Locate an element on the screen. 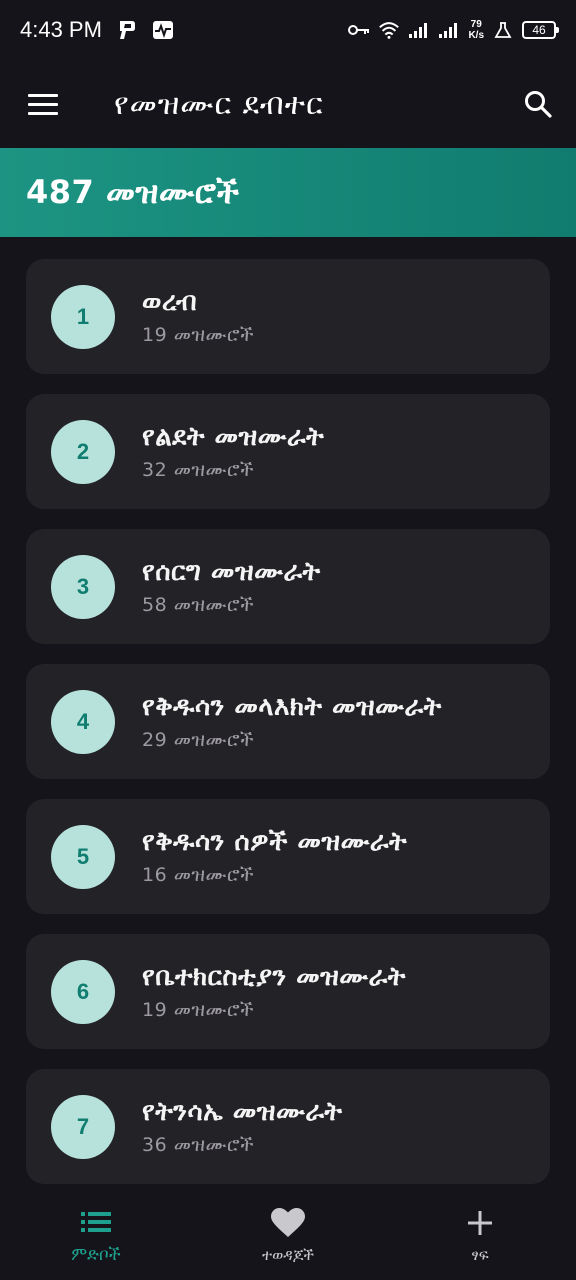 This screenshot has width=576, height=1280. wifi-icon is located at coordinates (389, 30).